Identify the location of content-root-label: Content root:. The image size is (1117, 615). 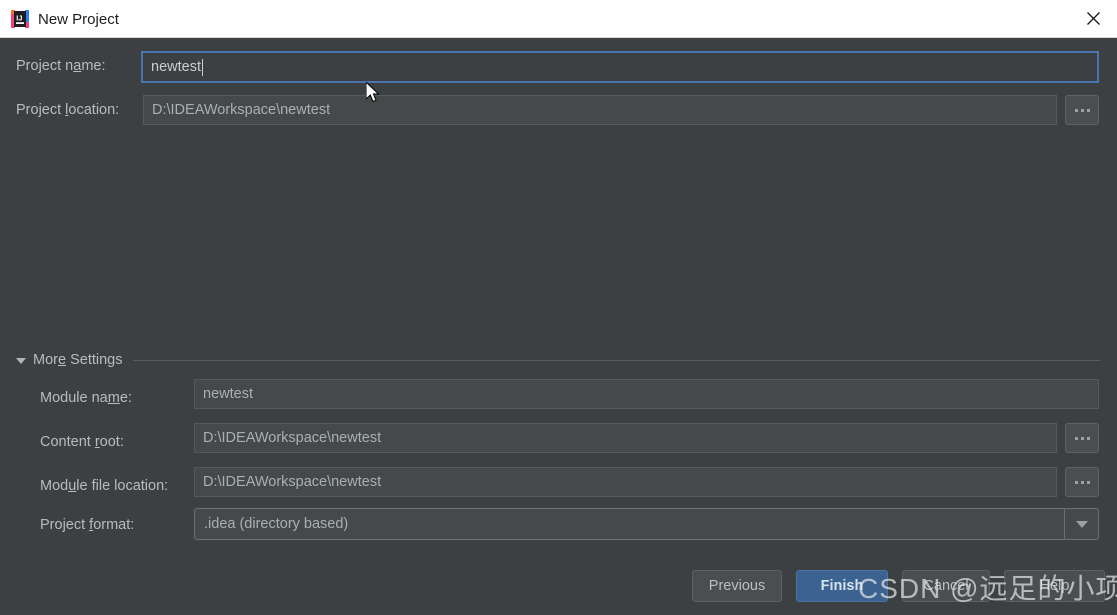
(82, 442).